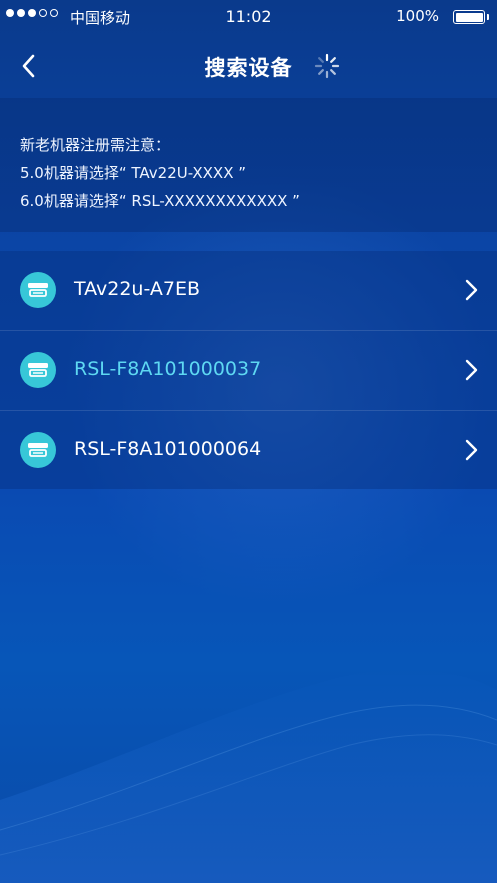 This screenshot has height=883, width=497. Describe the element at coordinates (168, 369) in the screenshot. I see `device-name: RSL-F8A101000037` at that location.